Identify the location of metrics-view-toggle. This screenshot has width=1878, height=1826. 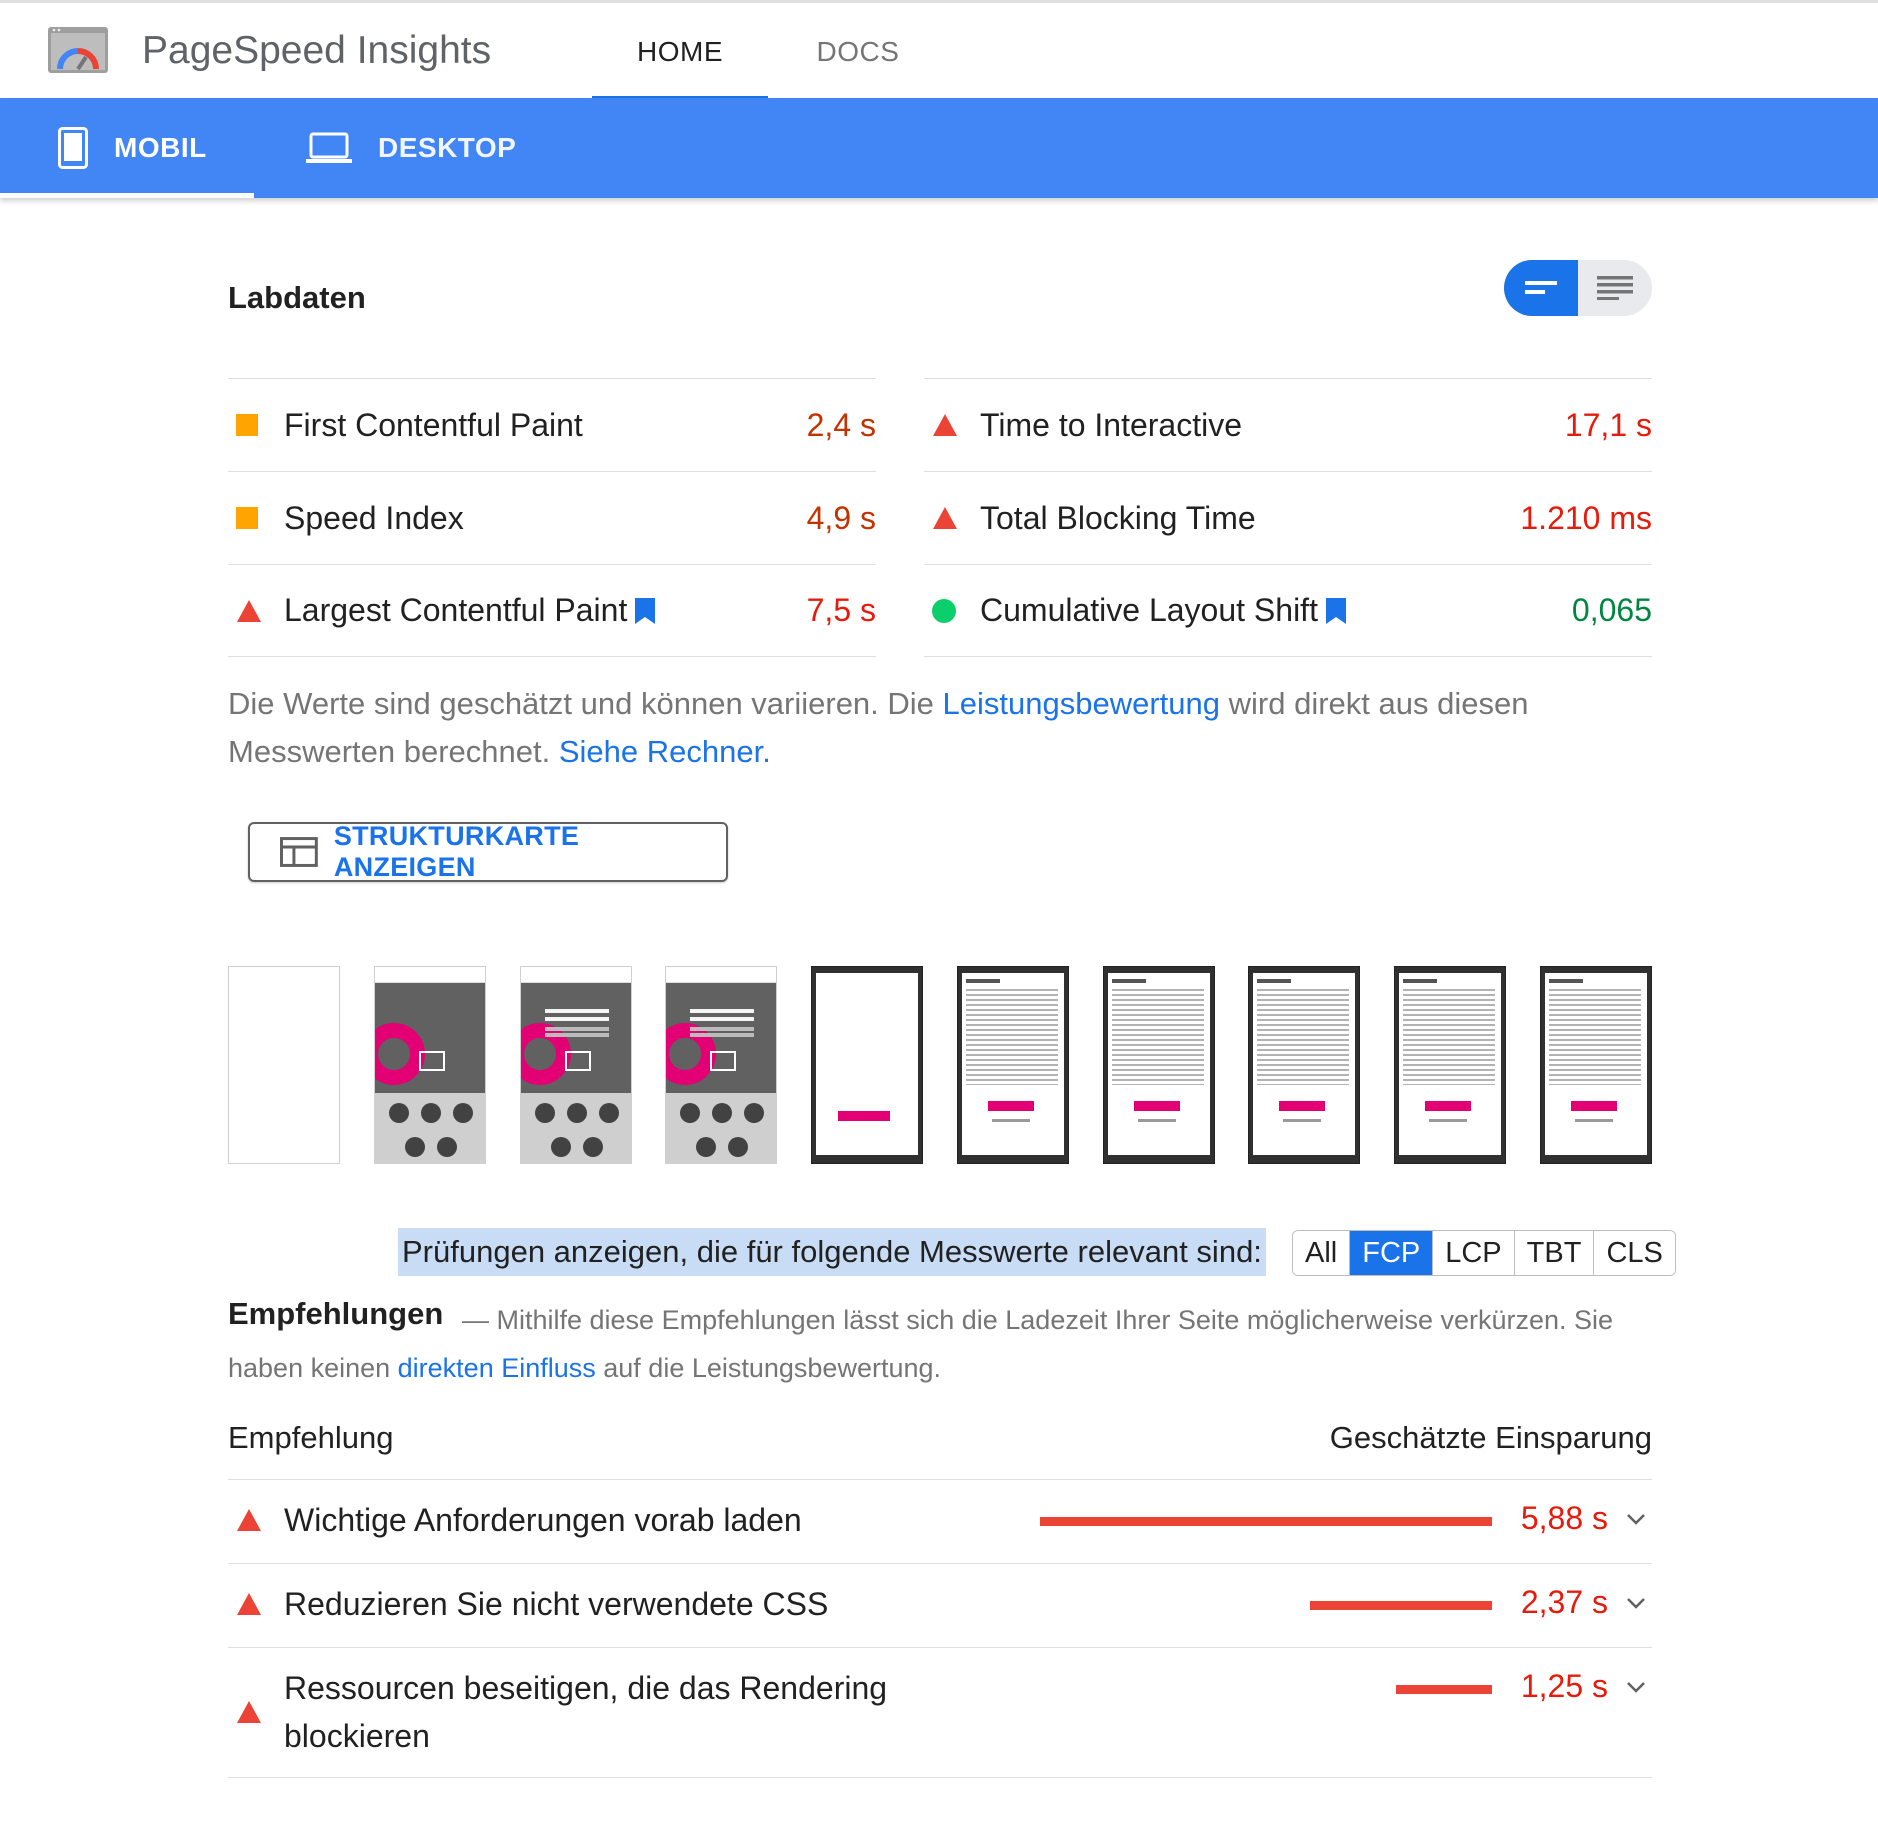
(1578, 288).